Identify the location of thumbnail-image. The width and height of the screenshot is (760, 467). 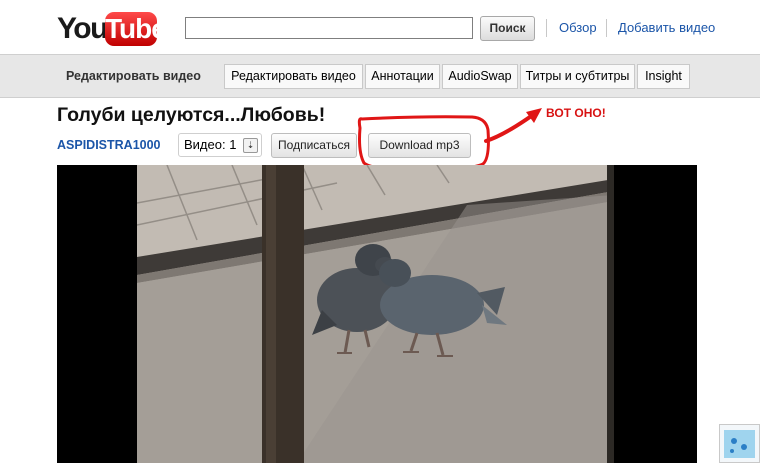
(739, 444).